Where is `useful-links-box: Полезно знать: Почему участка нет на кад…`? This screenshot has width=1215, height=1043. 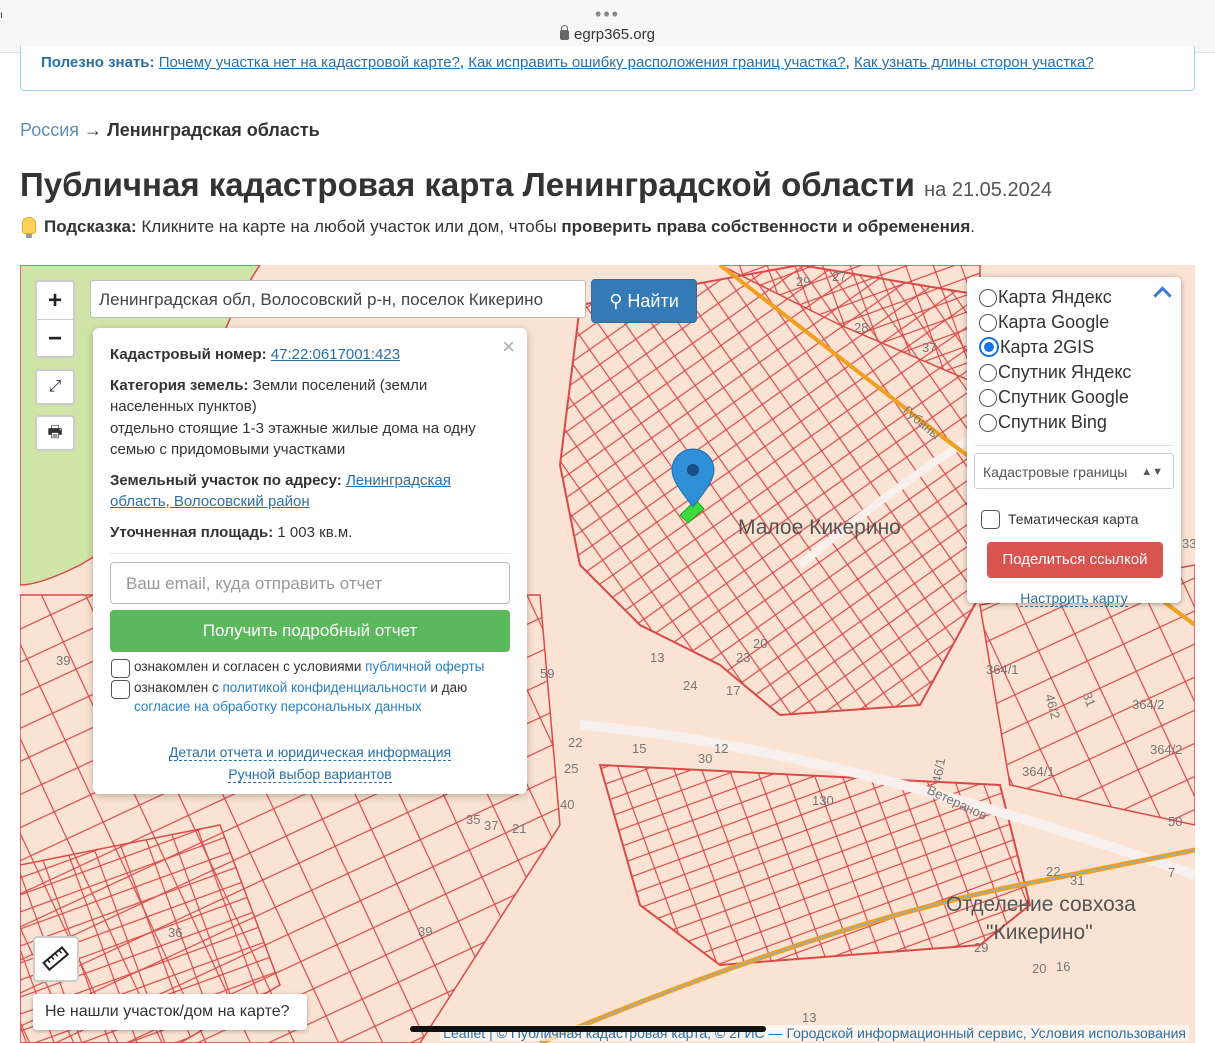
useful-links-box: Полезно знать: Почему участка нет на кад… is located at coordinates (607, 68).